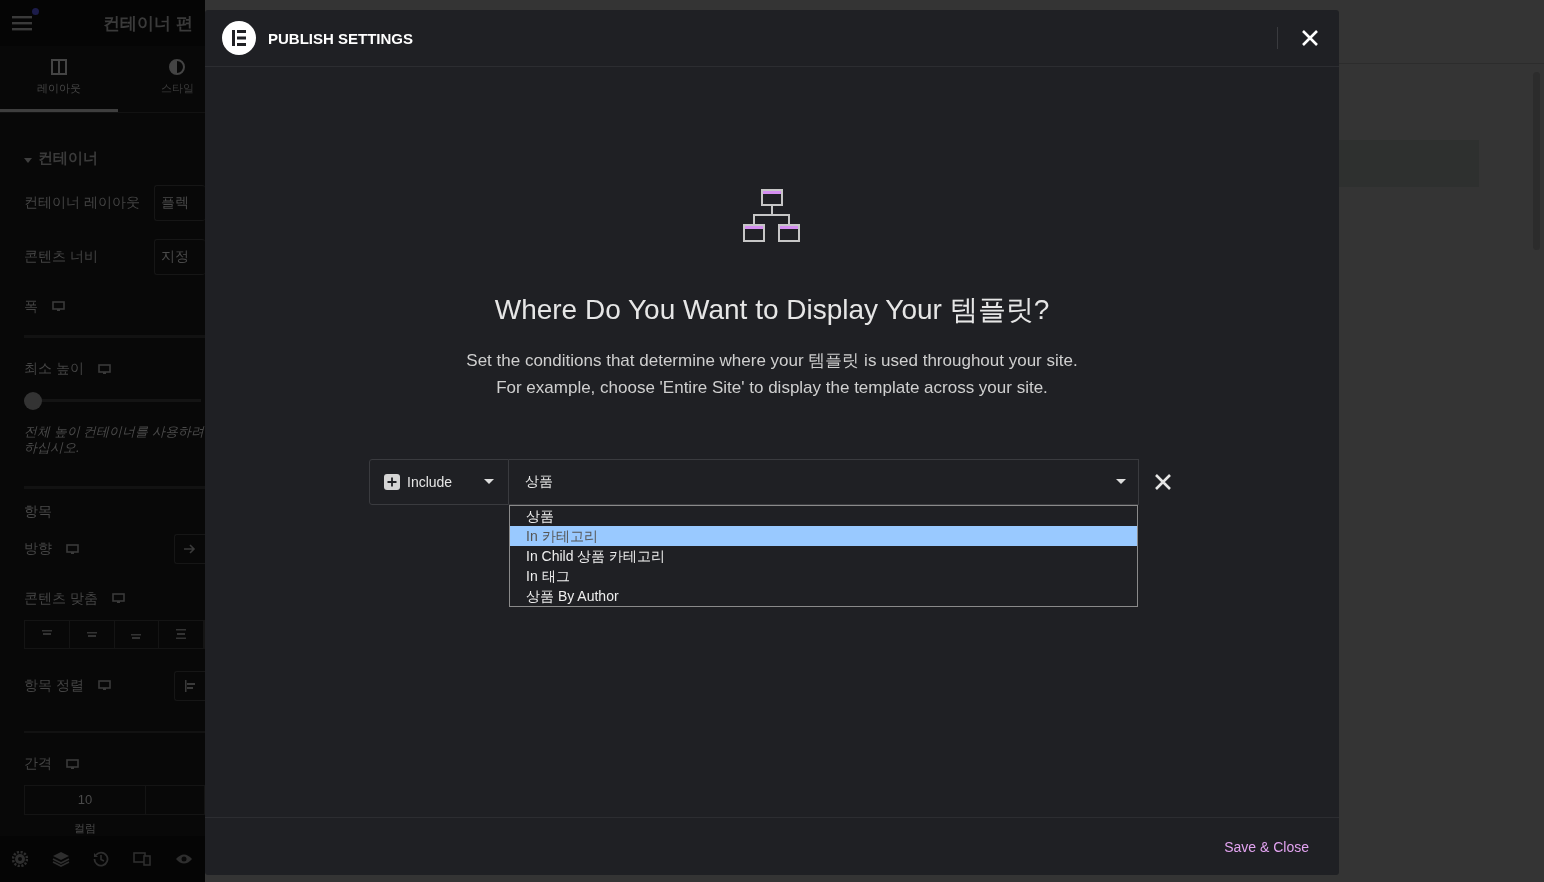 This screenshot has width=1544, height=882. What do you see at coordinates (33, 400) in the screenshot?
I see `slider-thumb` at bounding box center [33, 400].